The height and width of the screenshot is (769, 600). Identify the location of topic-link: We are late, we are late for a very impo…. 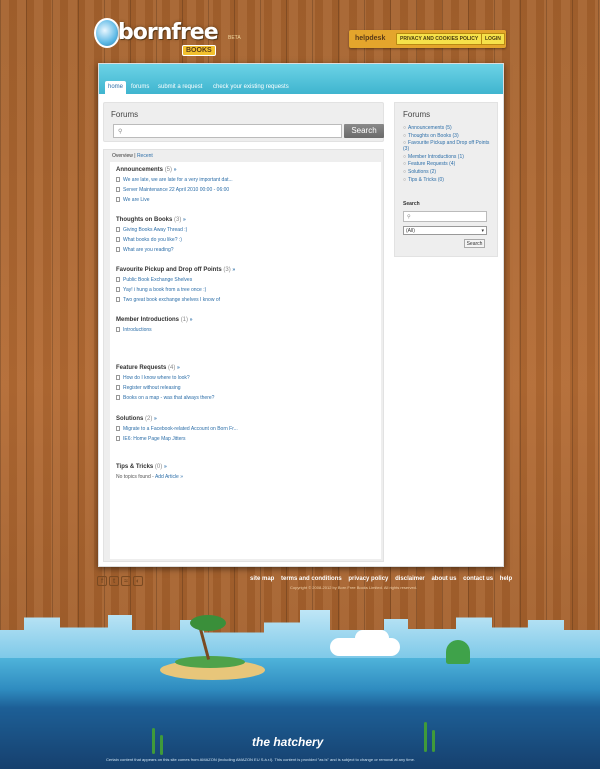
(178, 180).